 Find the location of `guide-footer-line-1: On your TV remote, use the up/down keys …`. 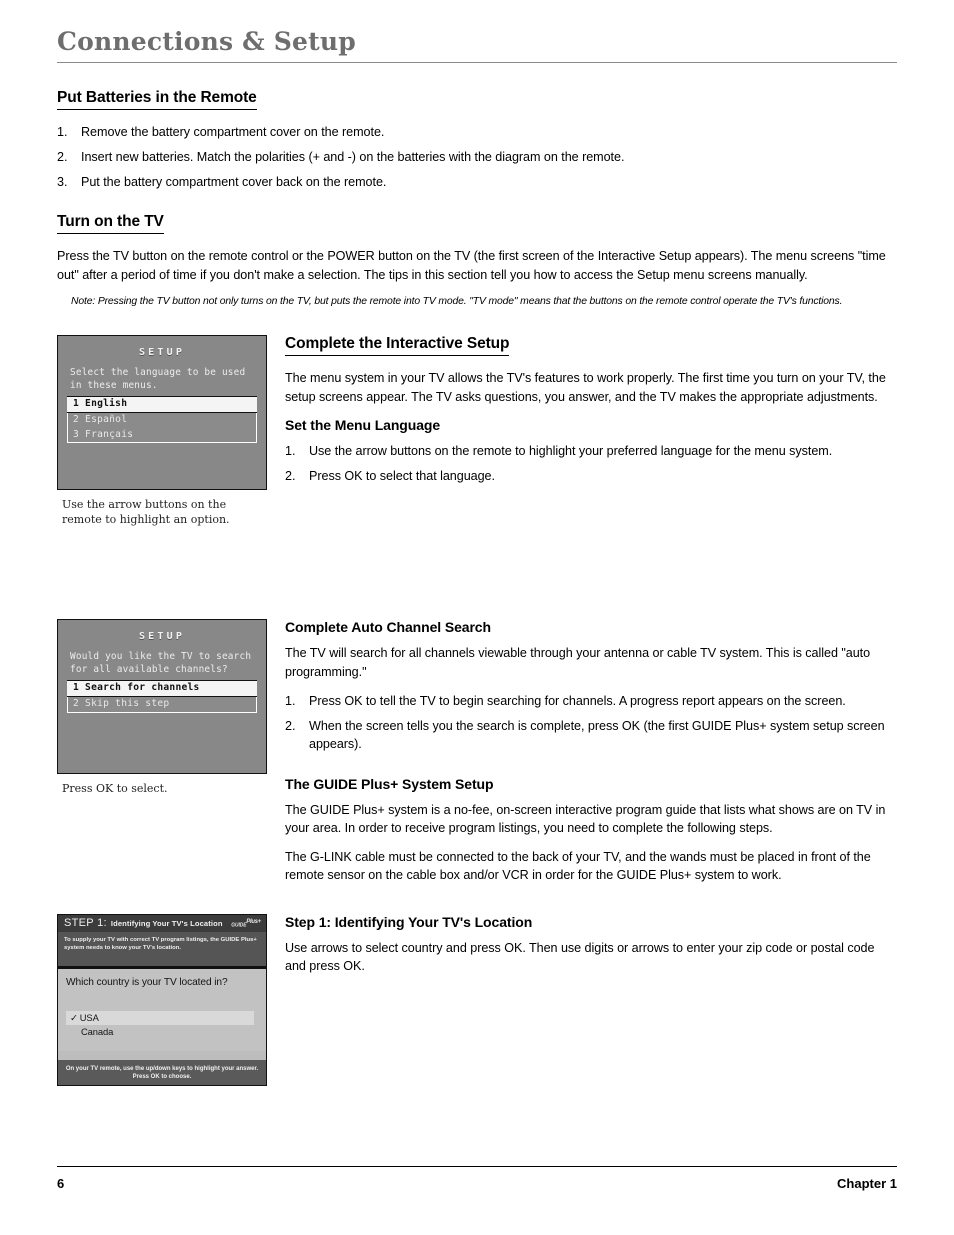

guide-footer-line-1: On your TV remote, use the up/down keys … is located at coordinates (162, 1068).